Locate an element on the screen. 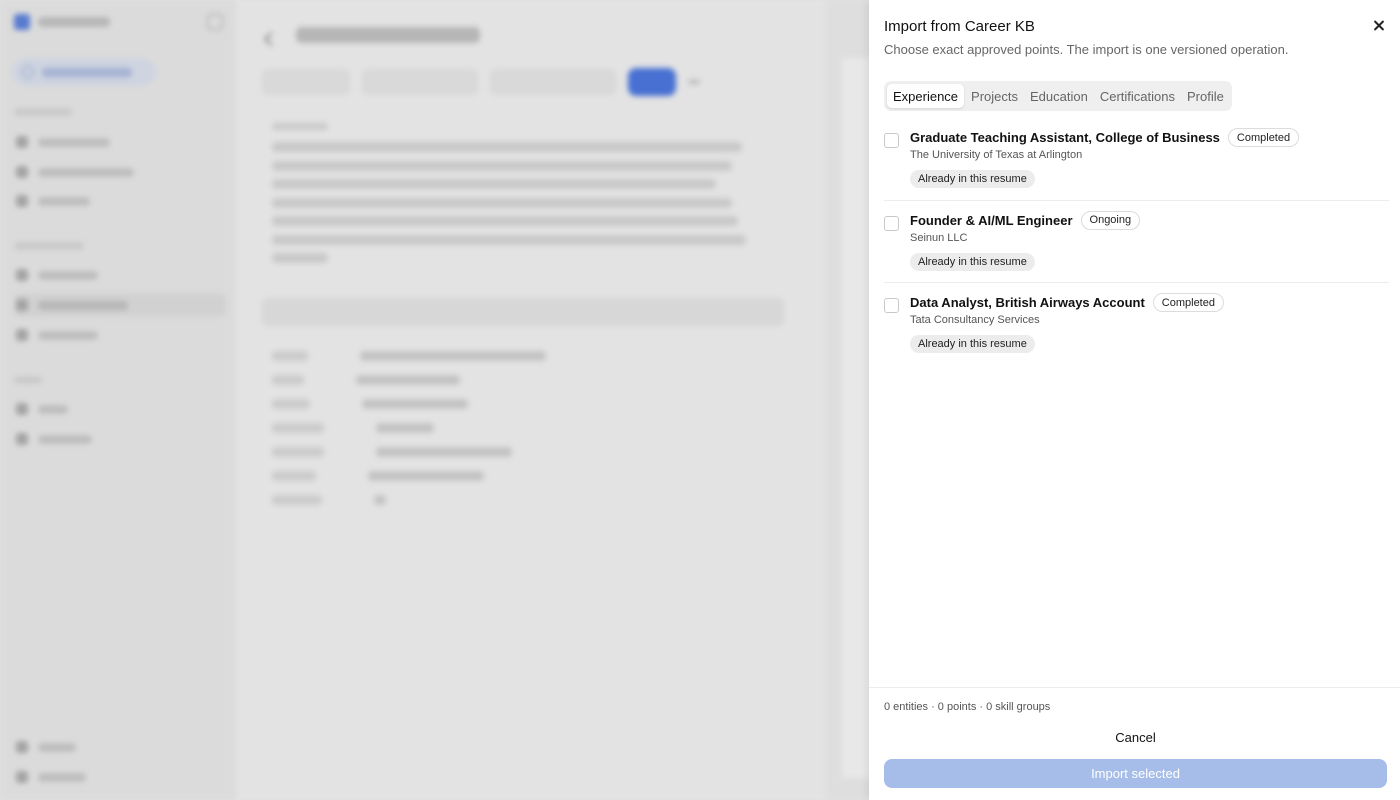 This screenshot has width=1400, height=800. item-organization: Tata Consultancy Services is located at coordinates (975, 320).